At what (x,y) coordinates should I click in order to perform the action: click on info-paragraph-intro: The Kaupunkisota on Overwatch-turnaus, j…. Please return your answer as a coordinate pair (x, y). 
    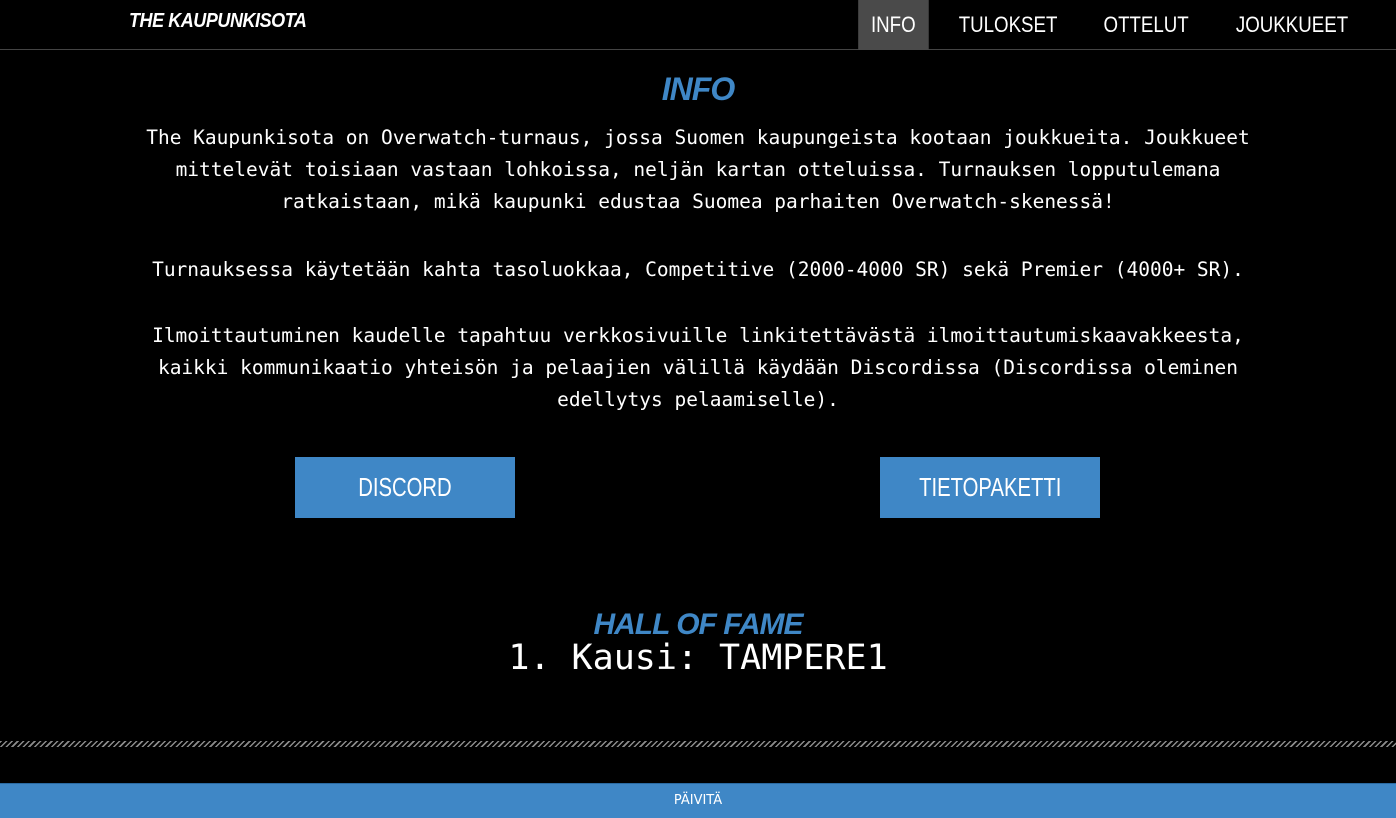
    Looking at the image, I should click on (698, 169).